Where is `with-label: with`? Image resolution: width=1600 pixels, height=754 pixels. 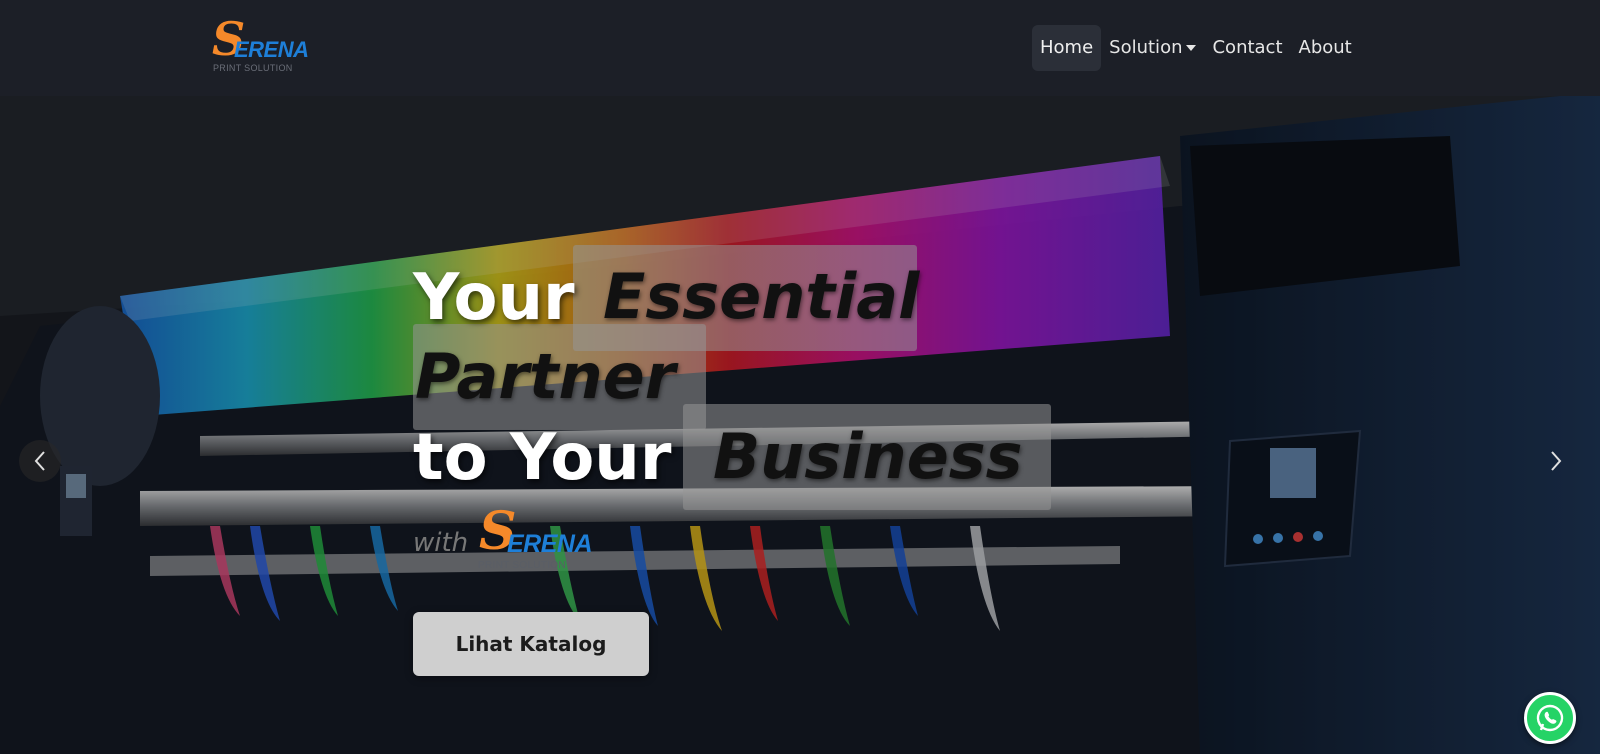 with-label: with is located at coordinates (441, 543).